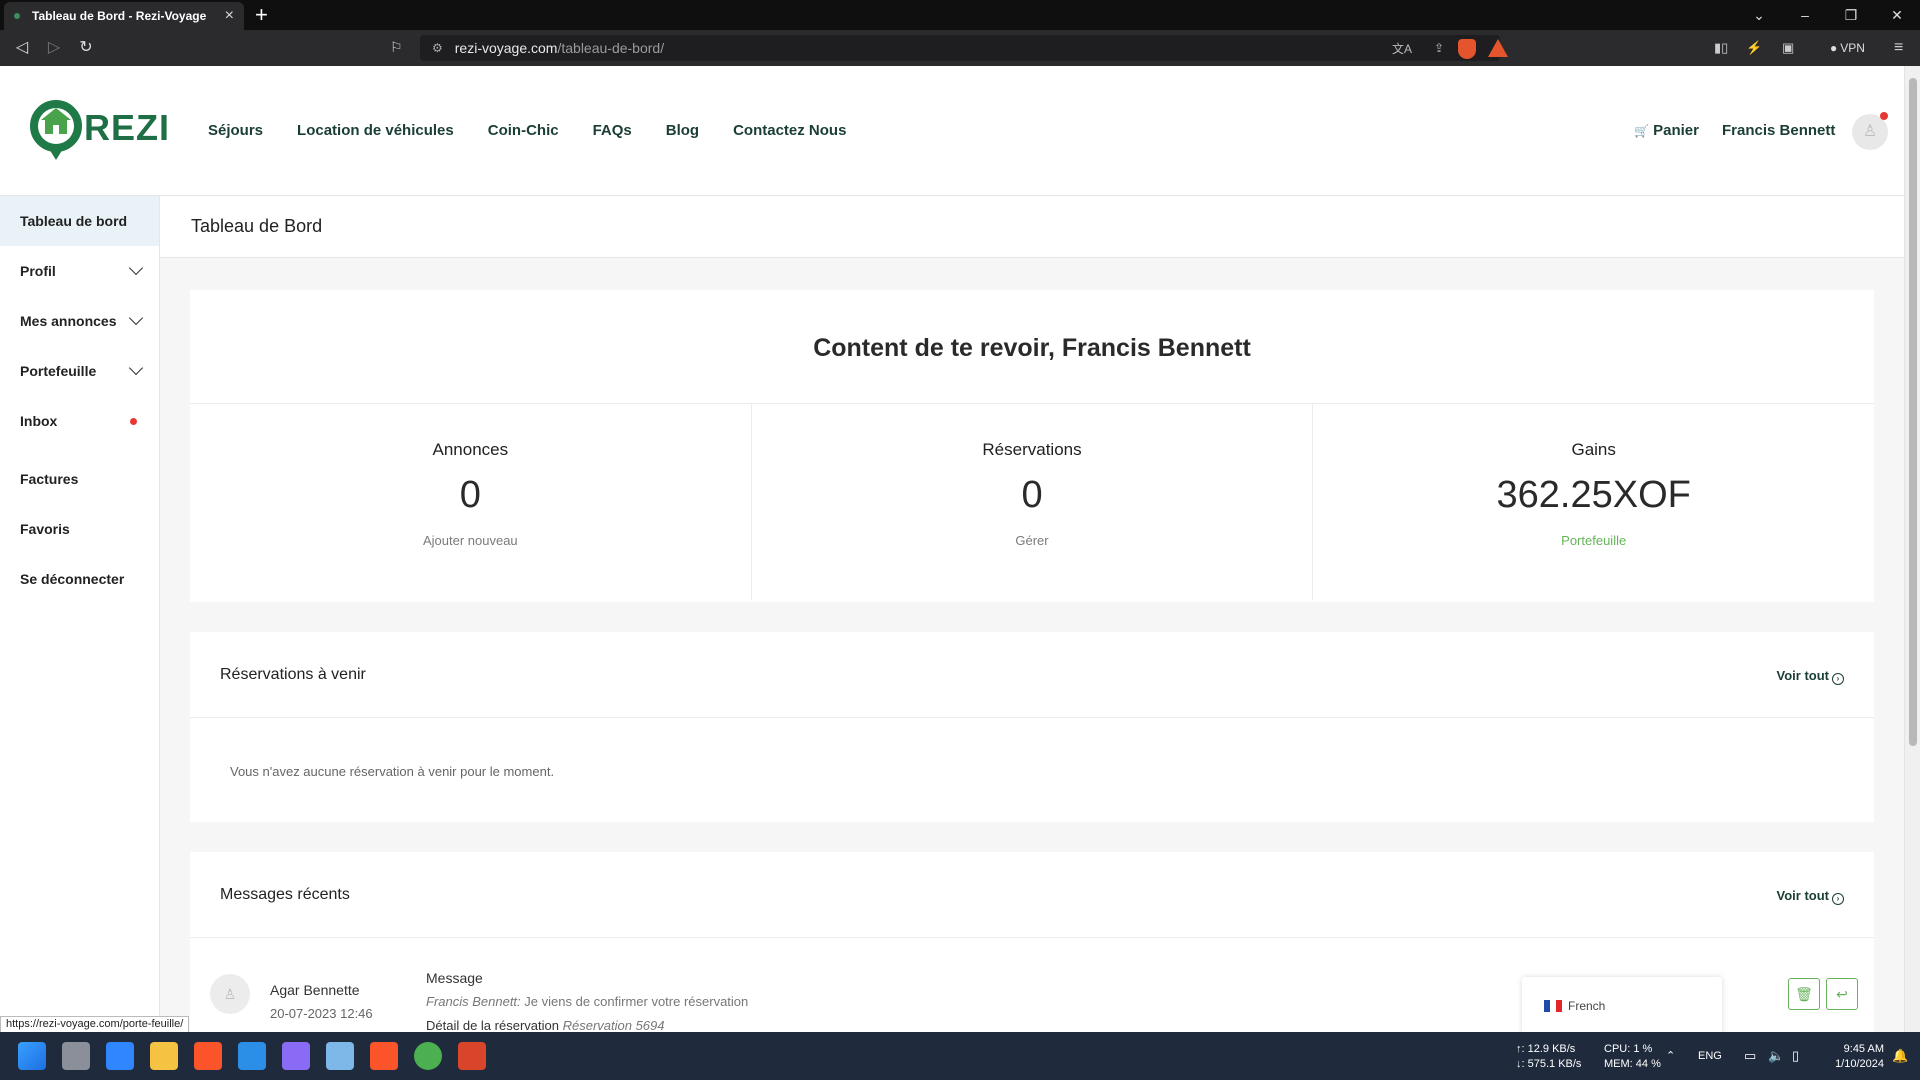 This screenshot has width=1920, height=1080. What do you see at coordinates (437, 48) in the screenshot?
I see `site-settings-icon: ⚙` at bounding box center [437, 48].